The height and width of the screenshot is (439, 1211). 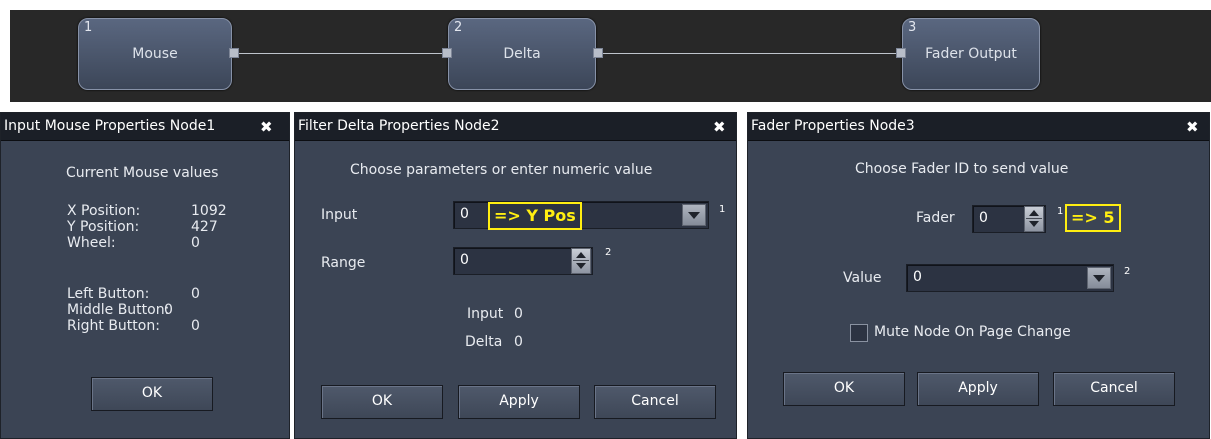 What do you see at coordinates (458, 27) in the screenshot?
I see `node-number: 2` at bounding box center [458, 27].